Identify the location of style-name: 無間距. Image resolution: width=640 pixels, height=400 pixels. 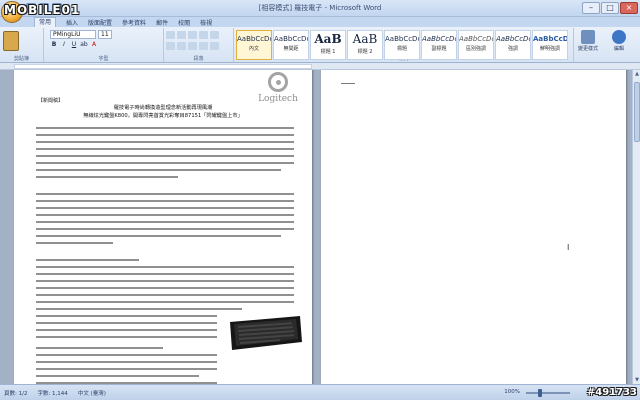
(291, 49).